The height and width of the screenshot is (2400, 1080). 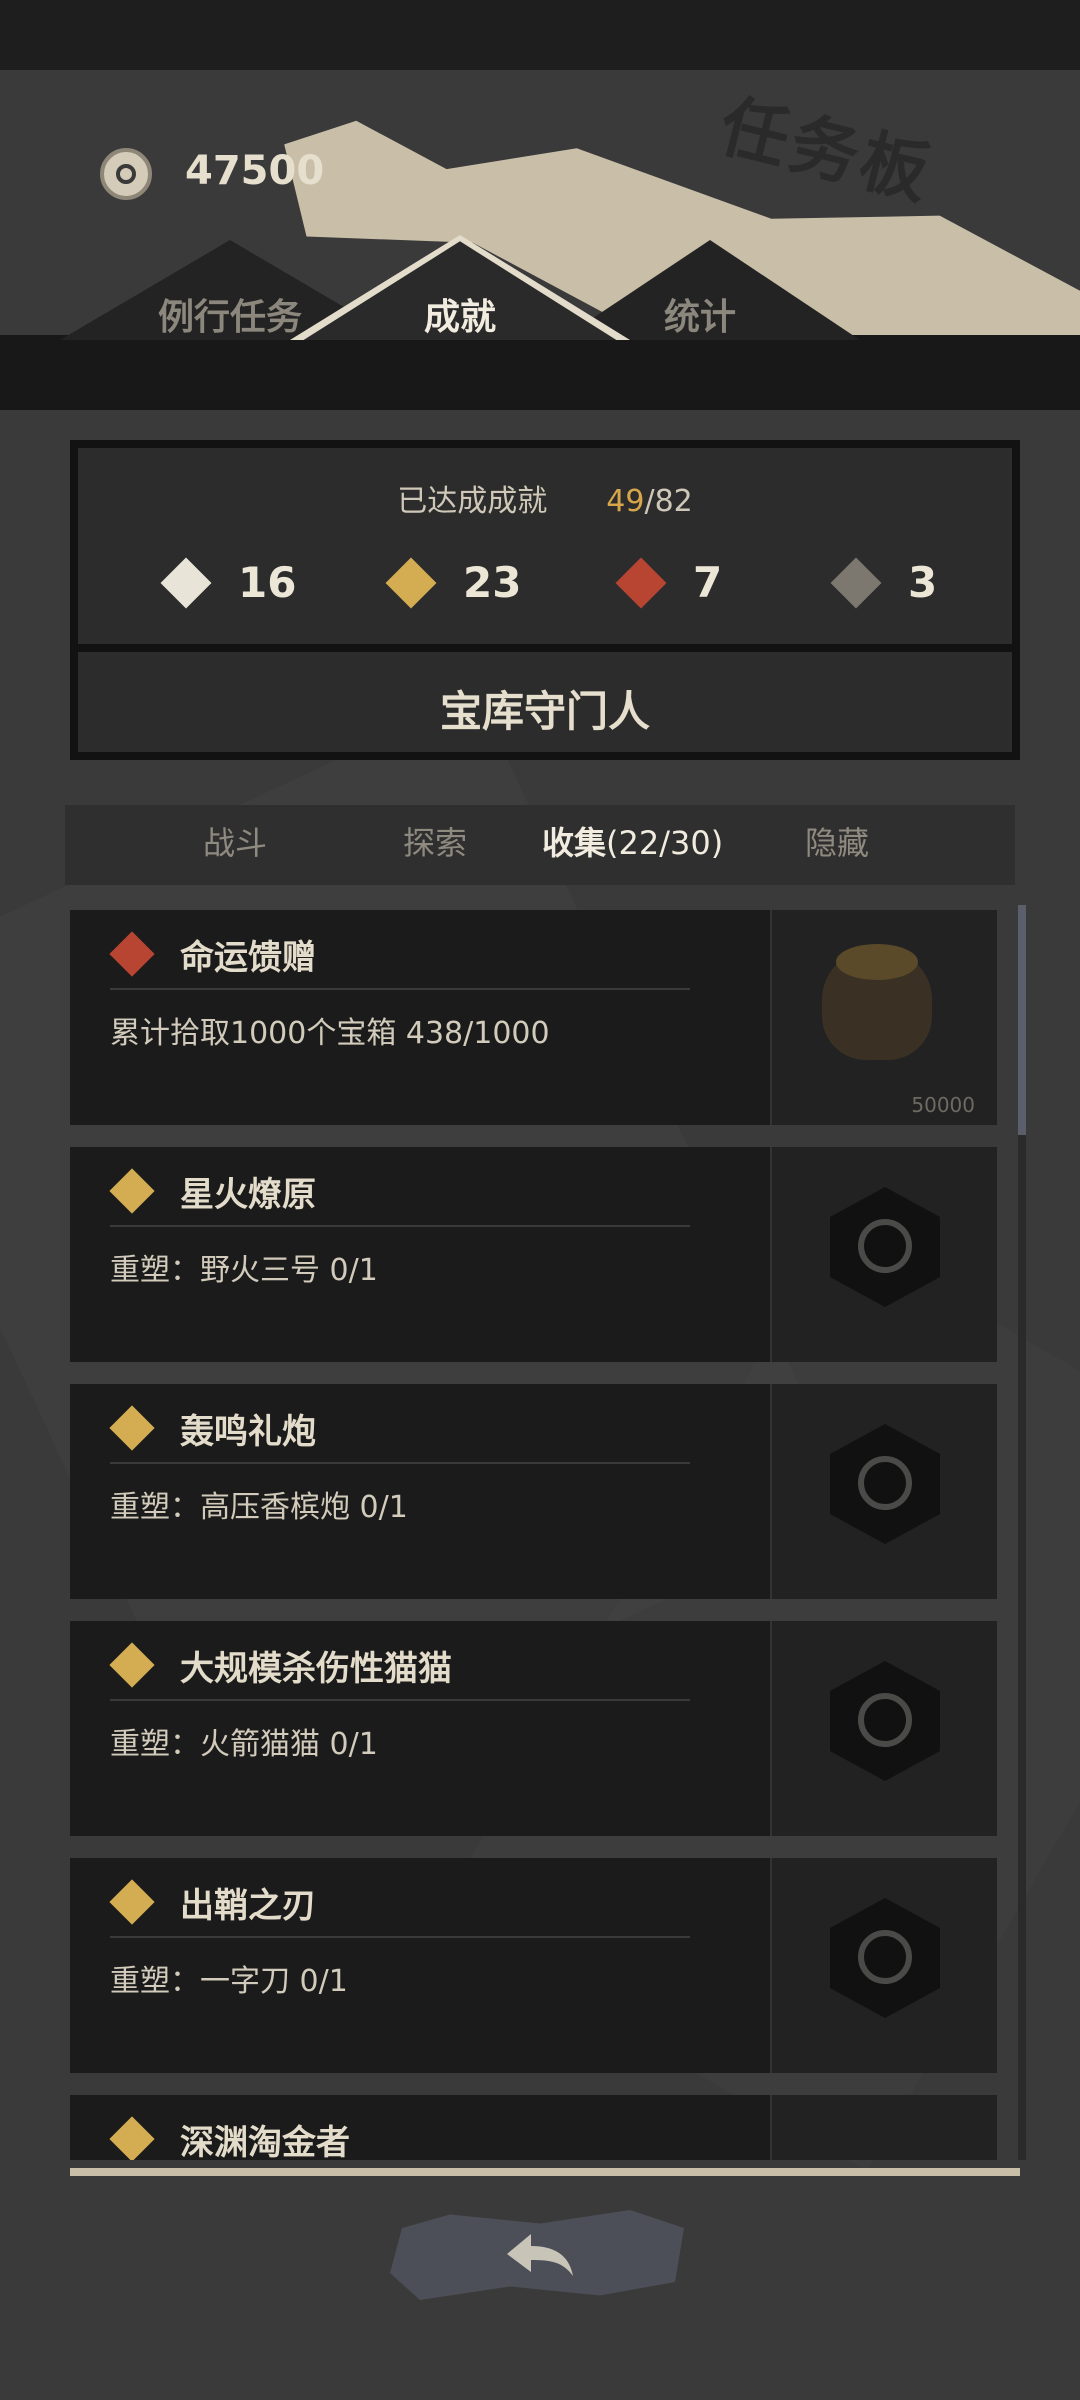 What do you see at coordinates (884, 582) in the screenshot?
I see `stat-hidden: 3` at bounding box center [884, 582].